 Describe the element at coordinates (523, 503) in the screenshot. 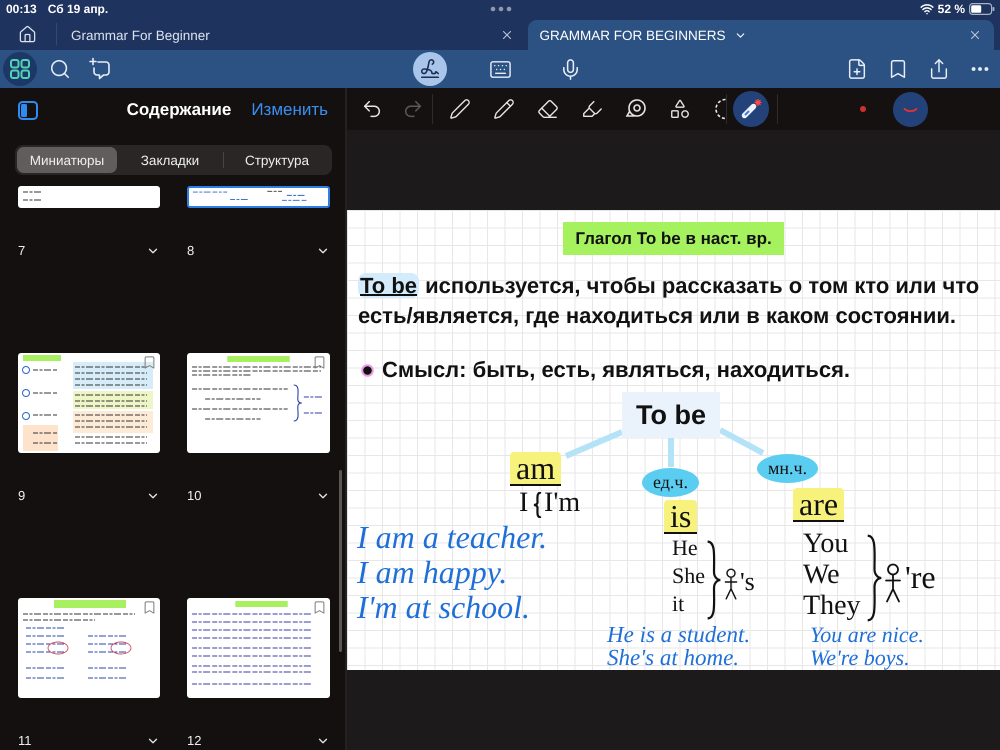

I see `pronoun-text: I` at that location.